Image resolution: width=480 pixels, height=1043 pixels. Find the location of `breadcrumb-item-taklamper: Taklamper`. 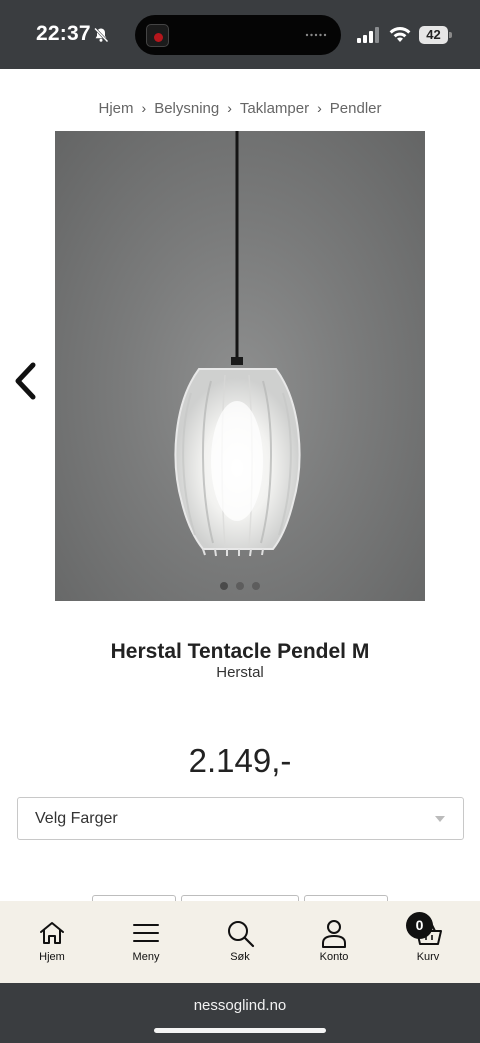

breadcrumb-item-taklamper: Taklamper is located at coordinates (274, 108).